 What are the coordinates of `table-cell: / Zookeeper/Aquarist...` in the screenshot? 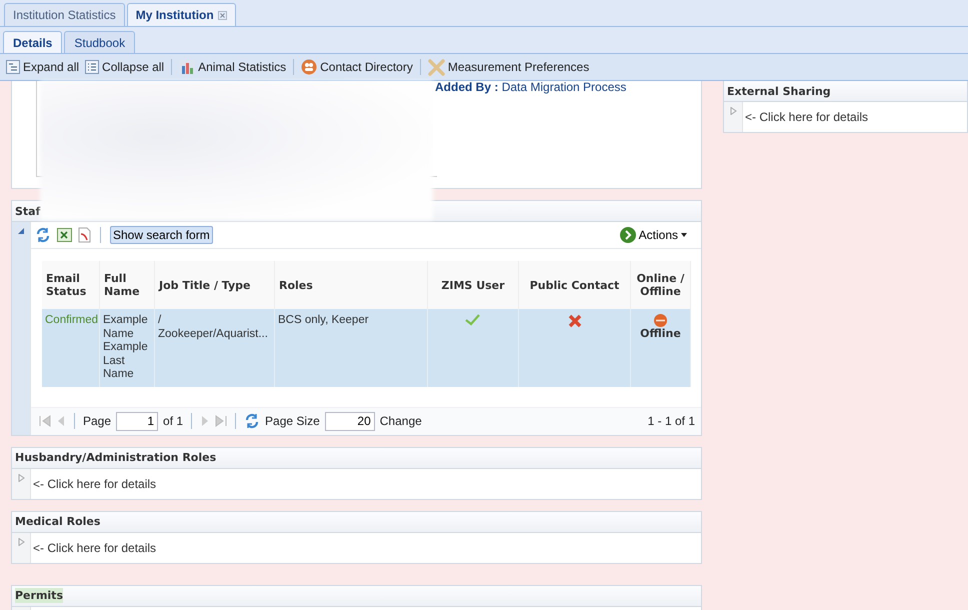 It's located at (215, 347).